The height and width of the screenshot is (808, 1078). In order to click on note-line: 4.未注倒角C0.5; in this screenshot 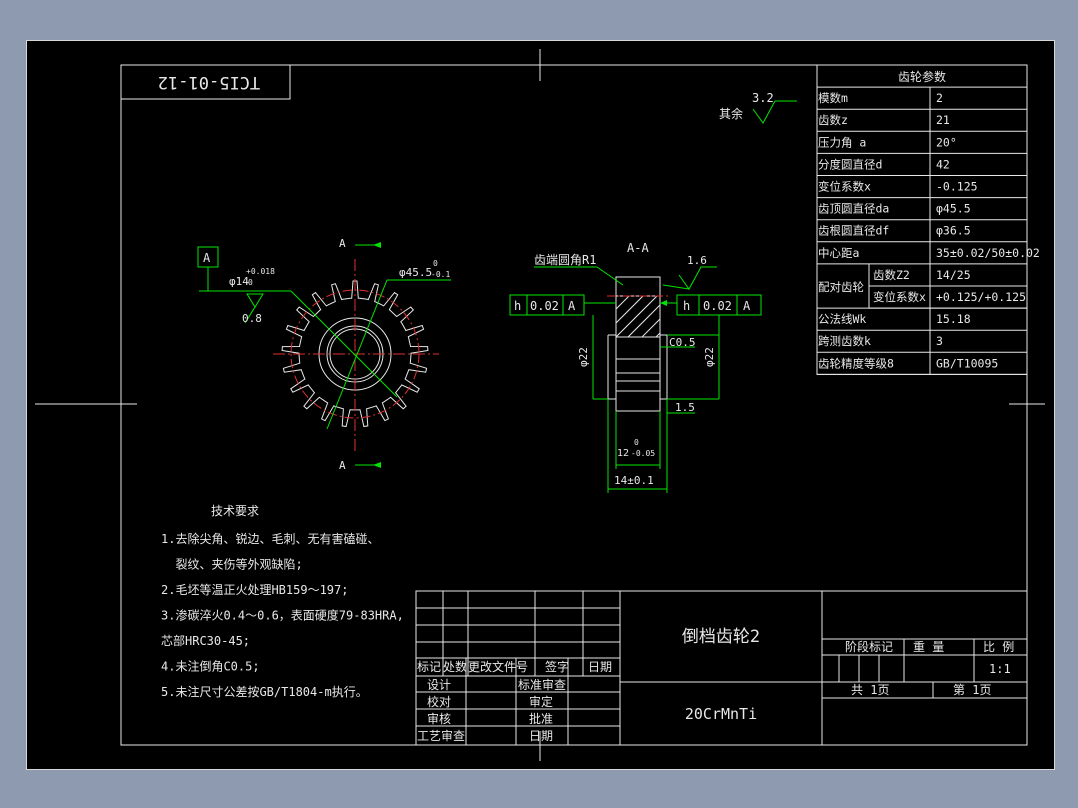, I will do `click(210, 666)`.